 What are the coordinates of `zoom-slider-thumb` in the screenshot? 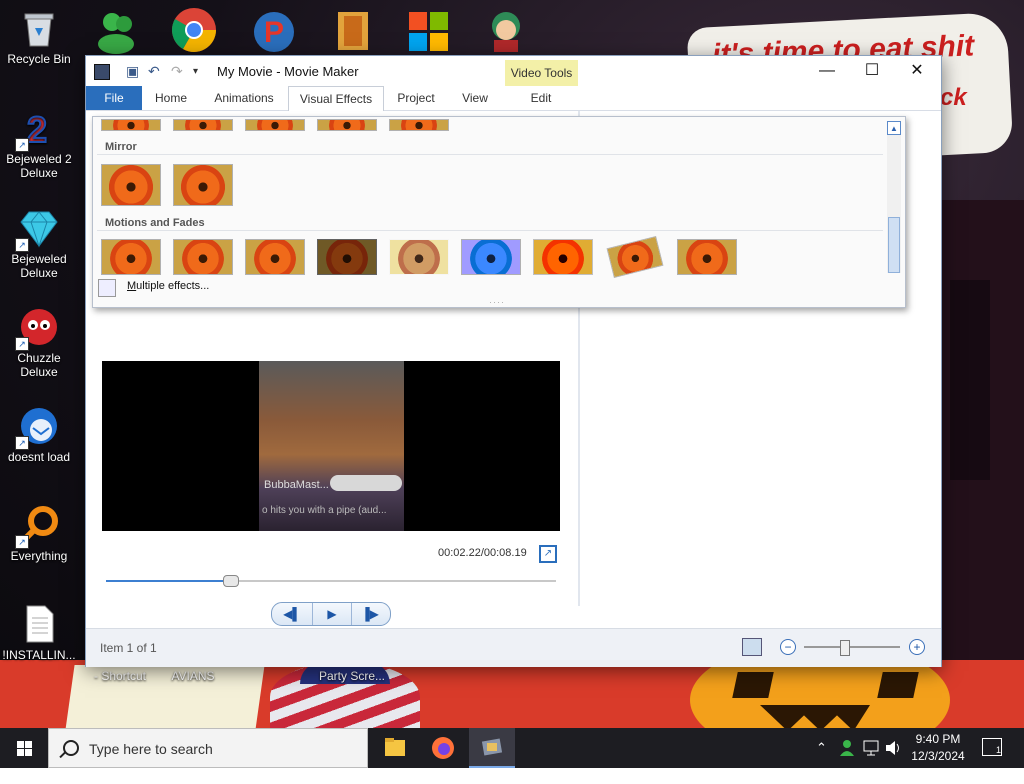 It's located at (845, 648).